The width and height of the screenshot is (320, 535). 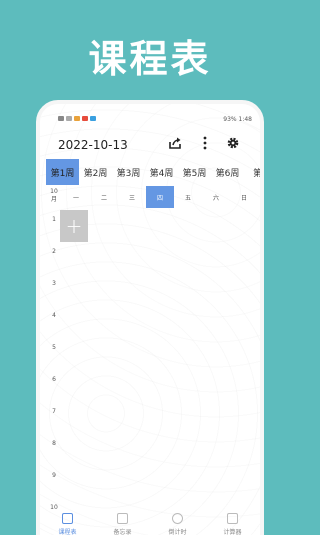 What do you see at coordinates (232, 532) in the screenshot?
I see `nav-label: 计算器` at bounding box center [232, 532].